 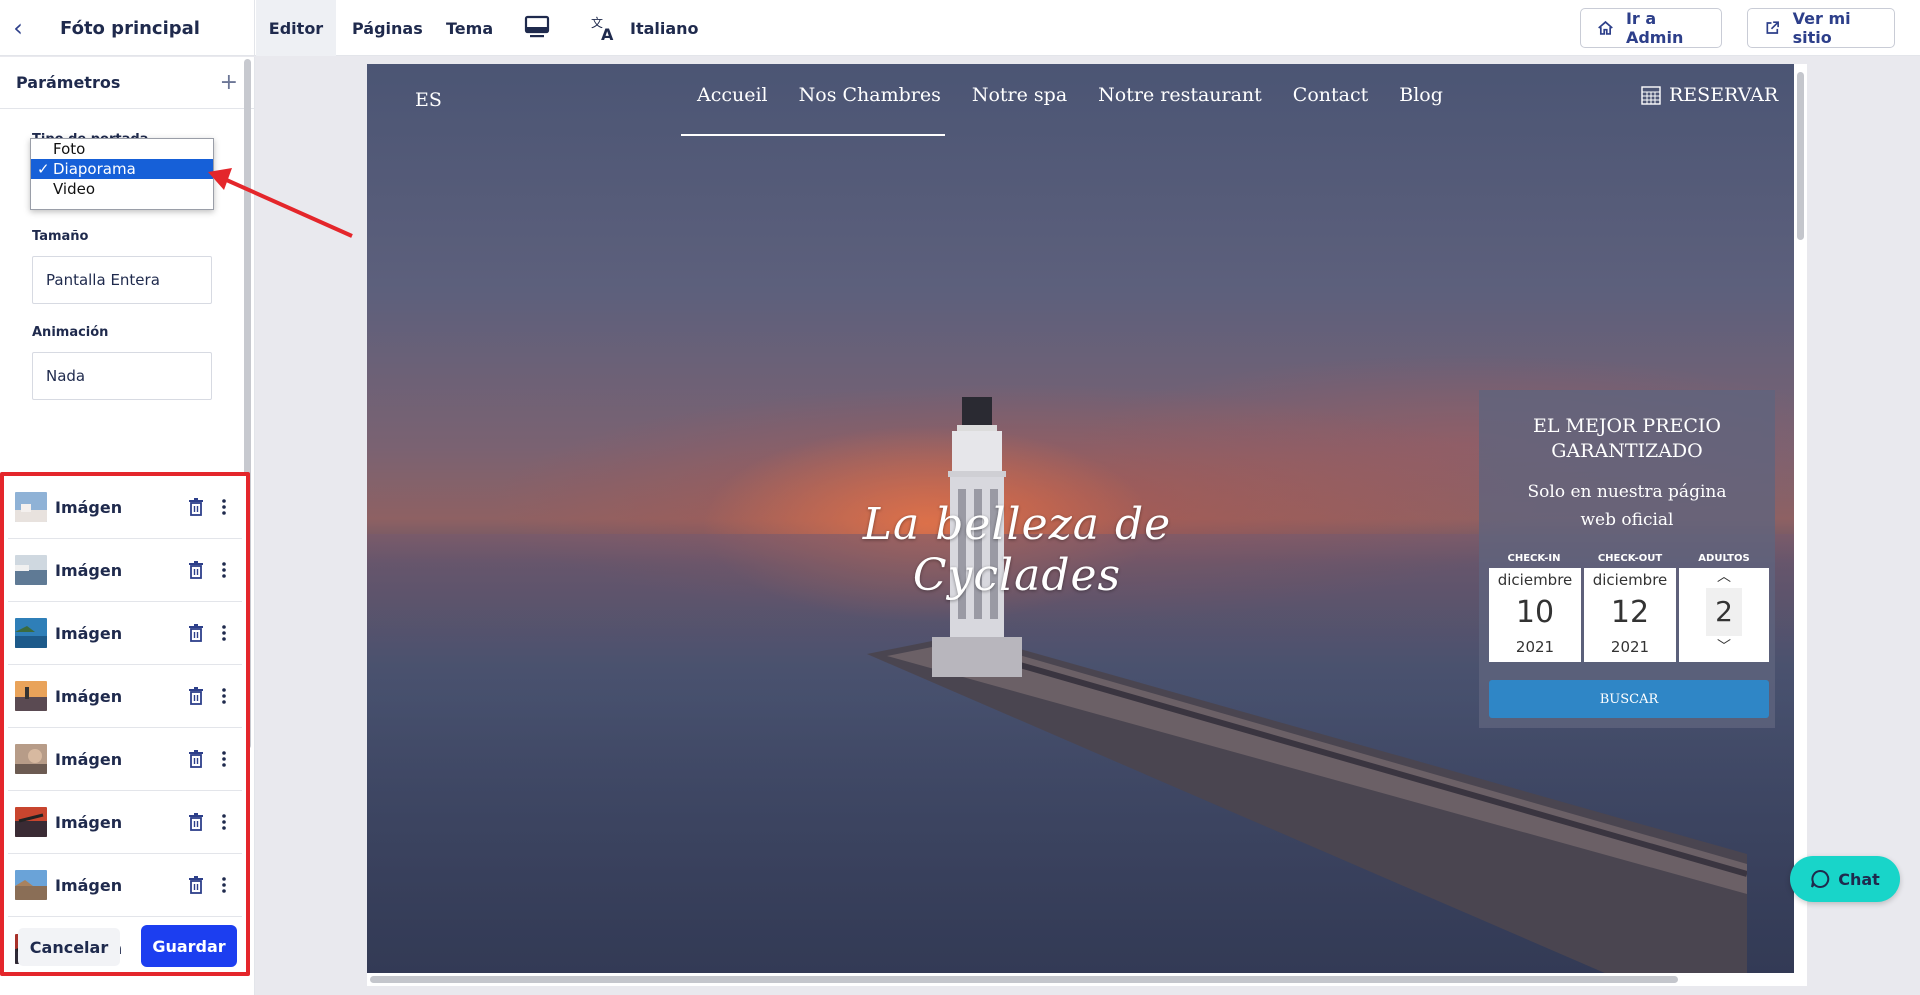 What do you see at coordinates (387, 28) in the screenshot?
I see `tab-paginas: Páginas` at bounding box center [387, 28].